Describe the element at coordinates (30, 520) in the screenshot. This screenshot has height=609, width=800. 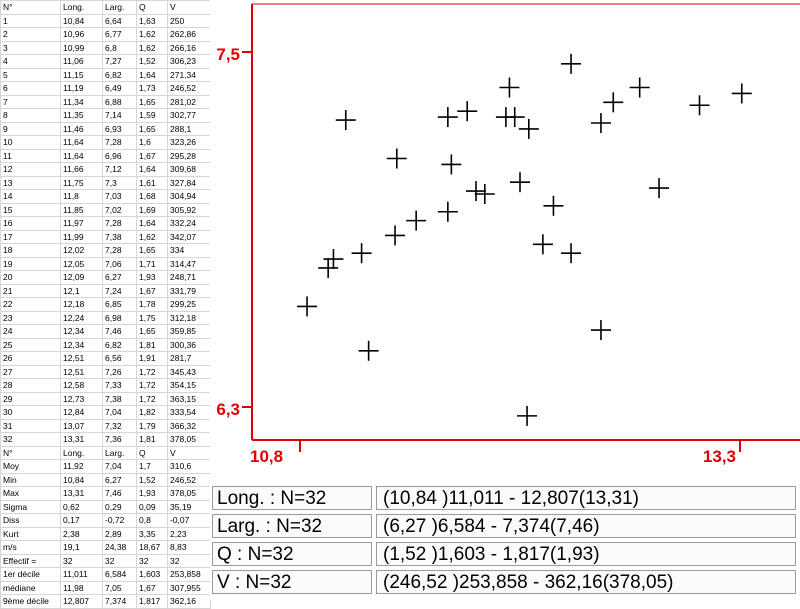
I see `table-cell: Diss` at that location.